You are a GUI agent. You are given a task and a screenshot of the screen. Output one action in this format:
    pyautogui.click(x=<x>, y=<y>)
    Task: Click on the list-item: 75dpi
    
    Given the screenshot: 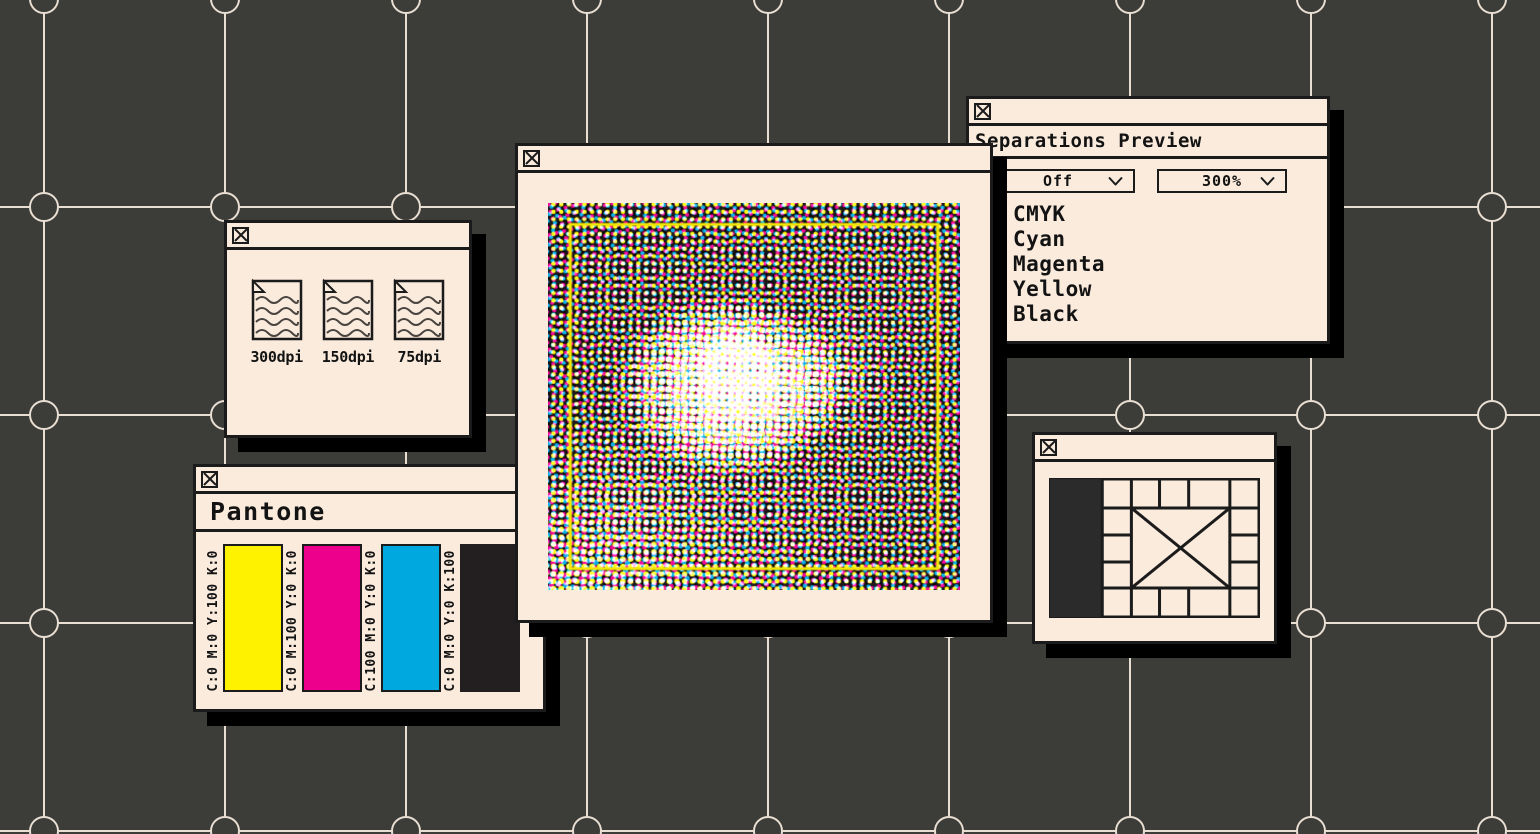 What is the action you would take?
    pyautogui.click(x=419, y=322)
    